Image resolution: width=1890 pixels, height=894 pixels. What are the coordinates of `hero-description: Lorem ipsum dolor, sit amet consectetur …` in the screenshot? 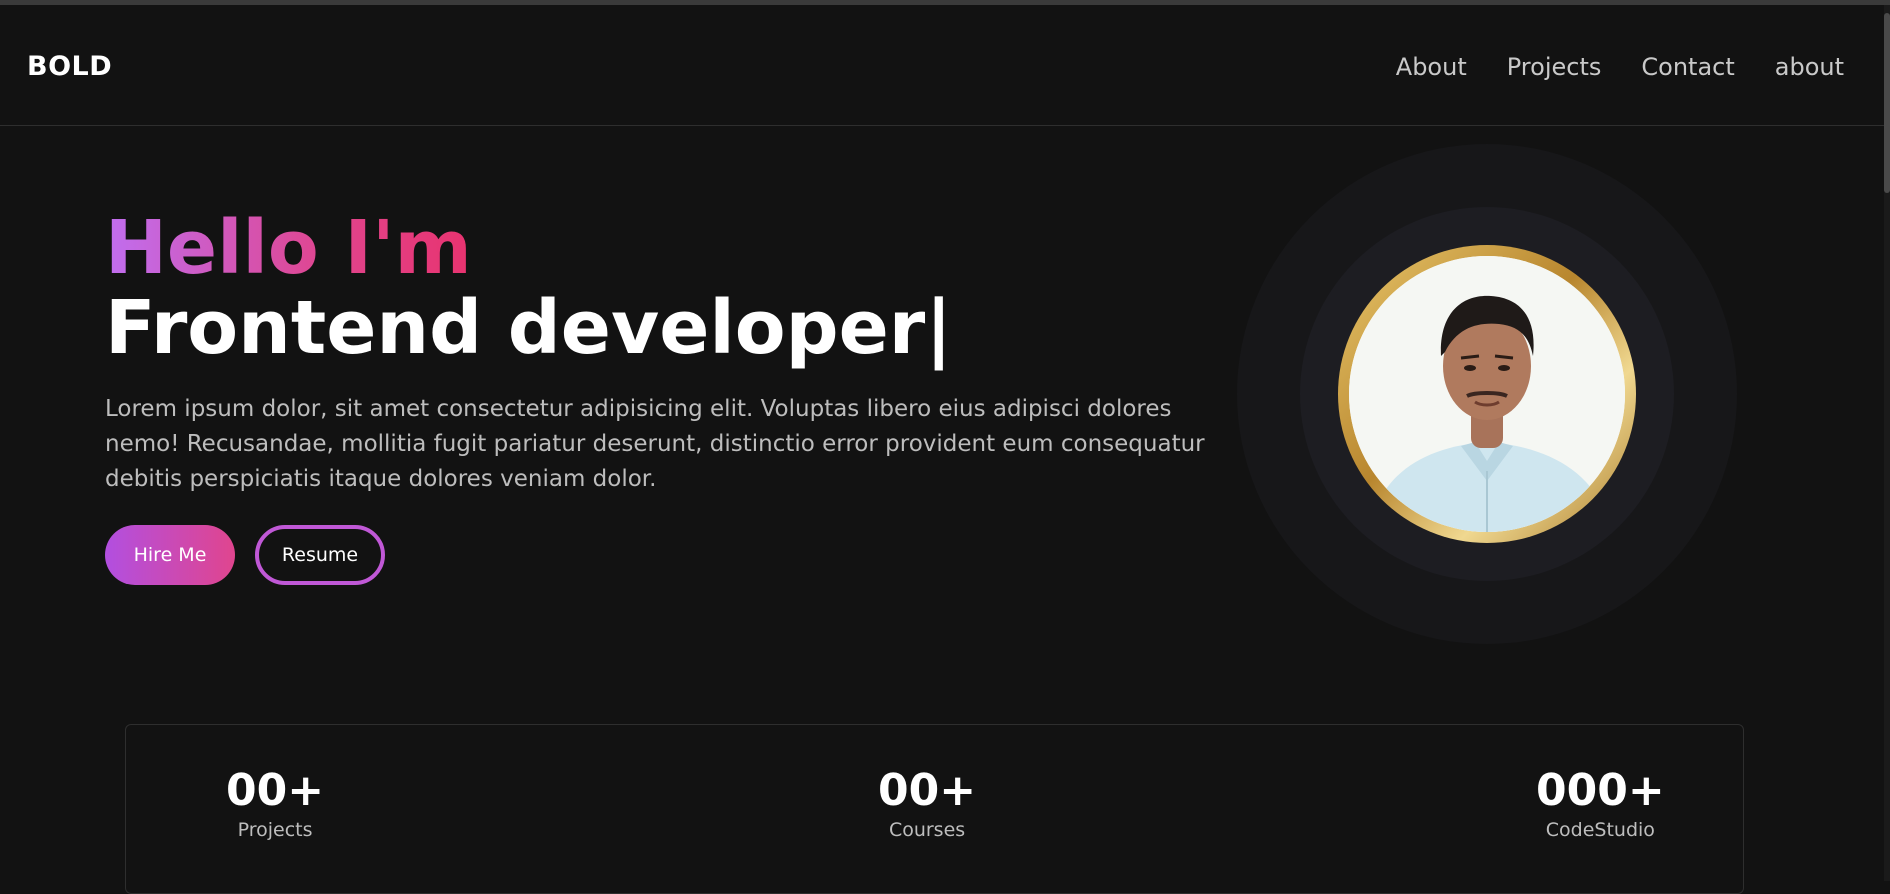 It's located at (655, 444).